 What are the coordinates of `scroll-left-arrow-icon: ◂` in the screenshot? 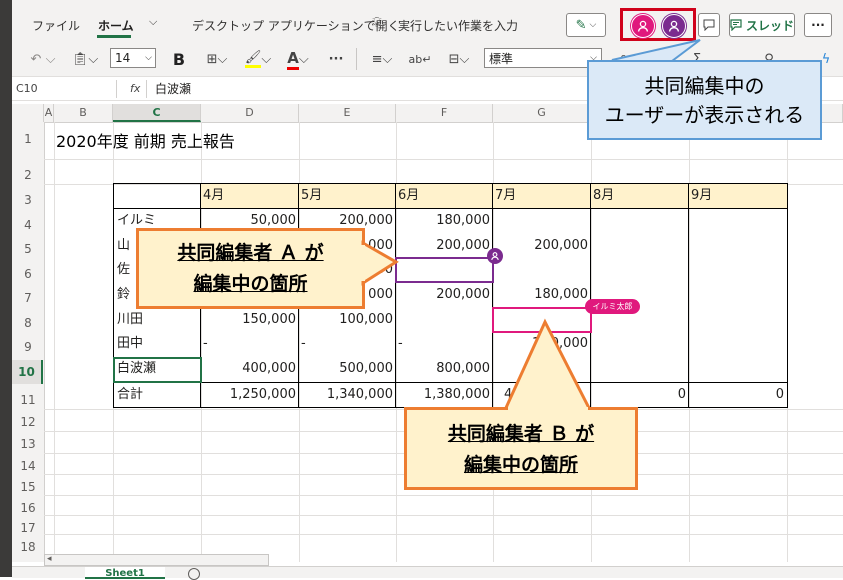 It's located at (49, 559).